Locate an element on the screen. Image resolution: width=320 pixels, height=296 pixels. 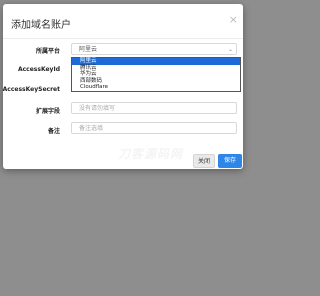
extra-field-input: 没有请勿填写 is located at coordinates (154, 108).